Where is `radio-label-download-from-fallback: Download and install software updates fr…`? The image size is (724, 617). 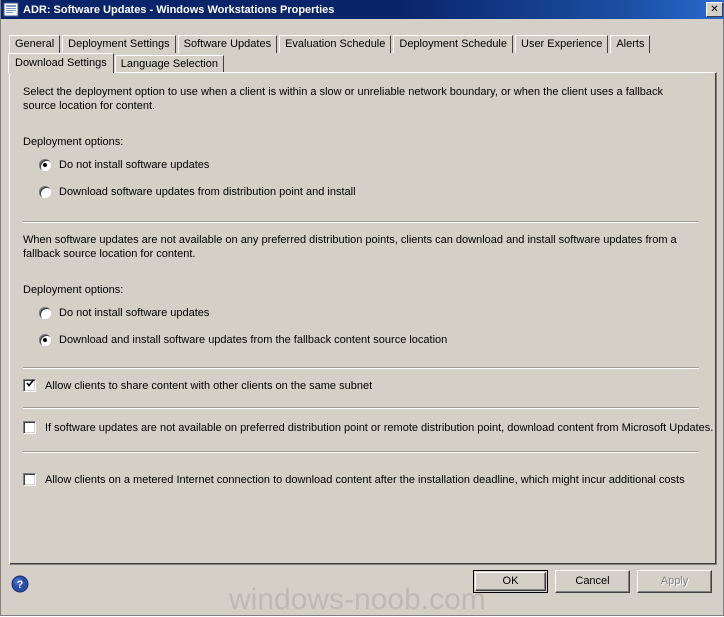
radio-label-download-from-fallback: Download and install software updates fr… is located at coordinates (253, 340).